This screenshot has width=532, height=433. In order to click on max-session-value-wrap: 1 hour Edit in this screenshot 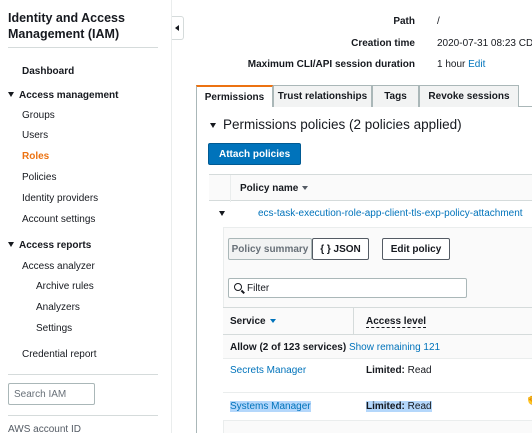, I will do `click(461, 64)`.